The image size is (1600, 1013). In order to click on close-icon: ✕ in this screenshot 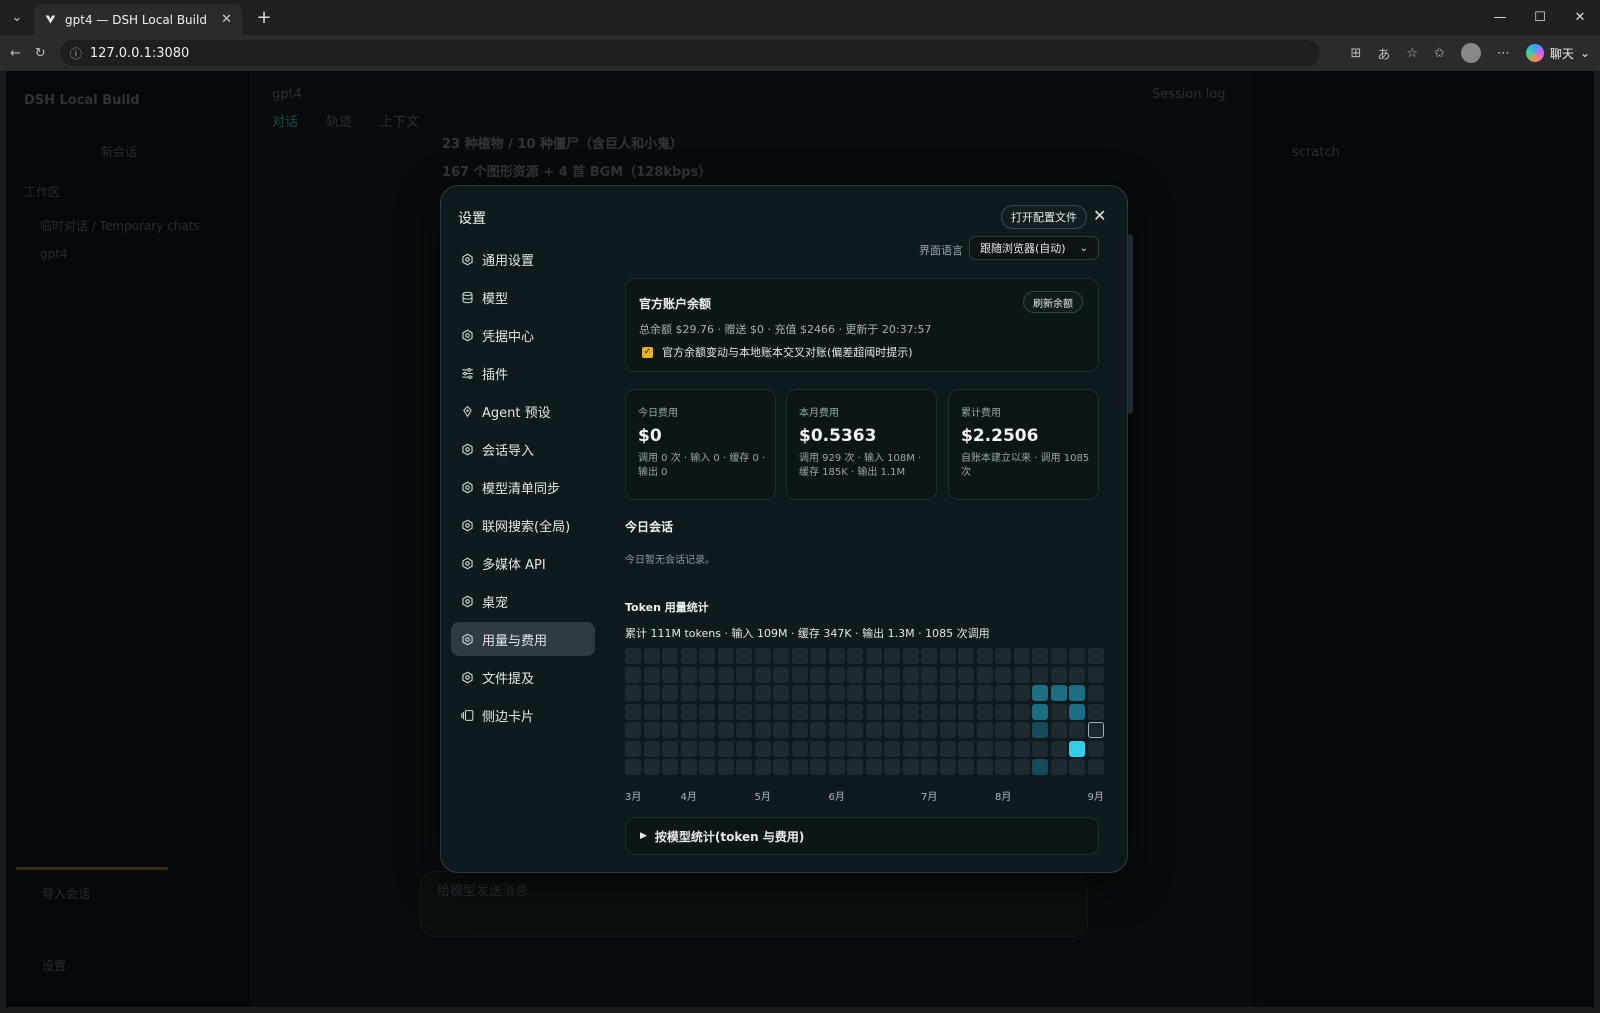, I will do `click(1099, 215)`.